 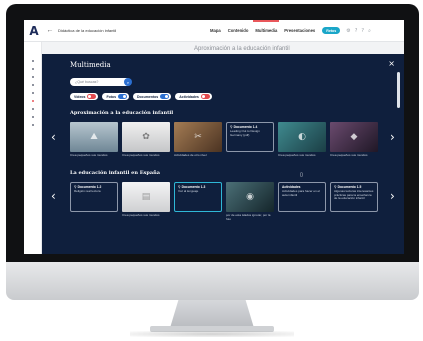 I want to click on abstract-icon: ◆, so click(x=354, y=137).